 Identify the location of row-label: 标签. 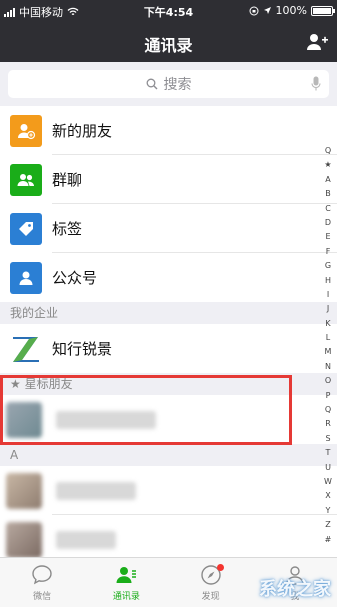
(67, 229).